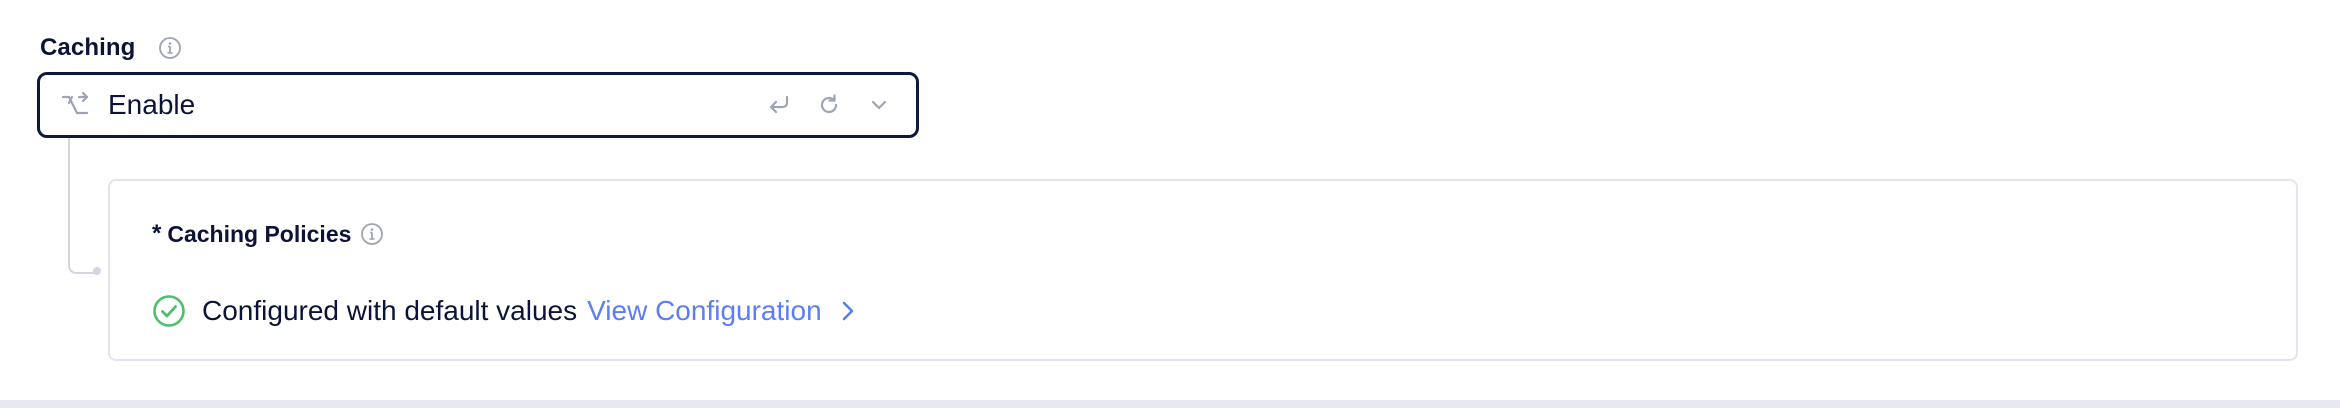  Describe the element at coordinates (157, 233) in the screenshot. I see `required-marker: *` at that location.